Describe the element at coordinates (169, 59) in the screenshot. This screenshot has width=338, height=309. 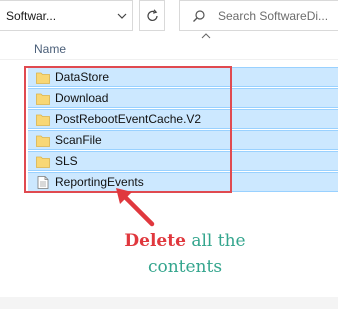
I see `column-divider` at that location.